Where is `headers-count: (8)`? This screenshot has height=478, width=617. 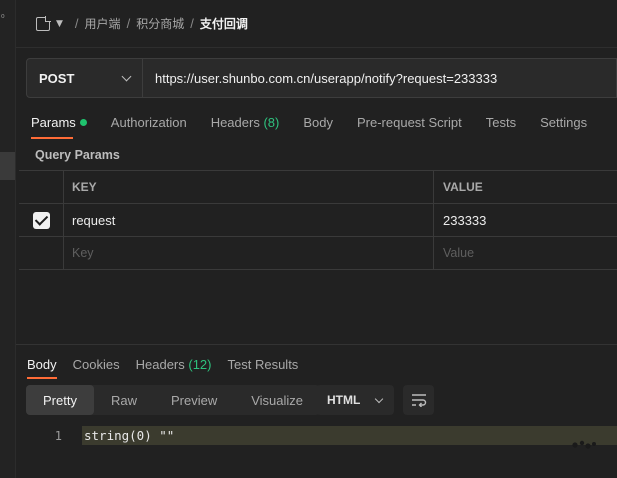 headers-count: (8) is located at coordinates (271, 122).